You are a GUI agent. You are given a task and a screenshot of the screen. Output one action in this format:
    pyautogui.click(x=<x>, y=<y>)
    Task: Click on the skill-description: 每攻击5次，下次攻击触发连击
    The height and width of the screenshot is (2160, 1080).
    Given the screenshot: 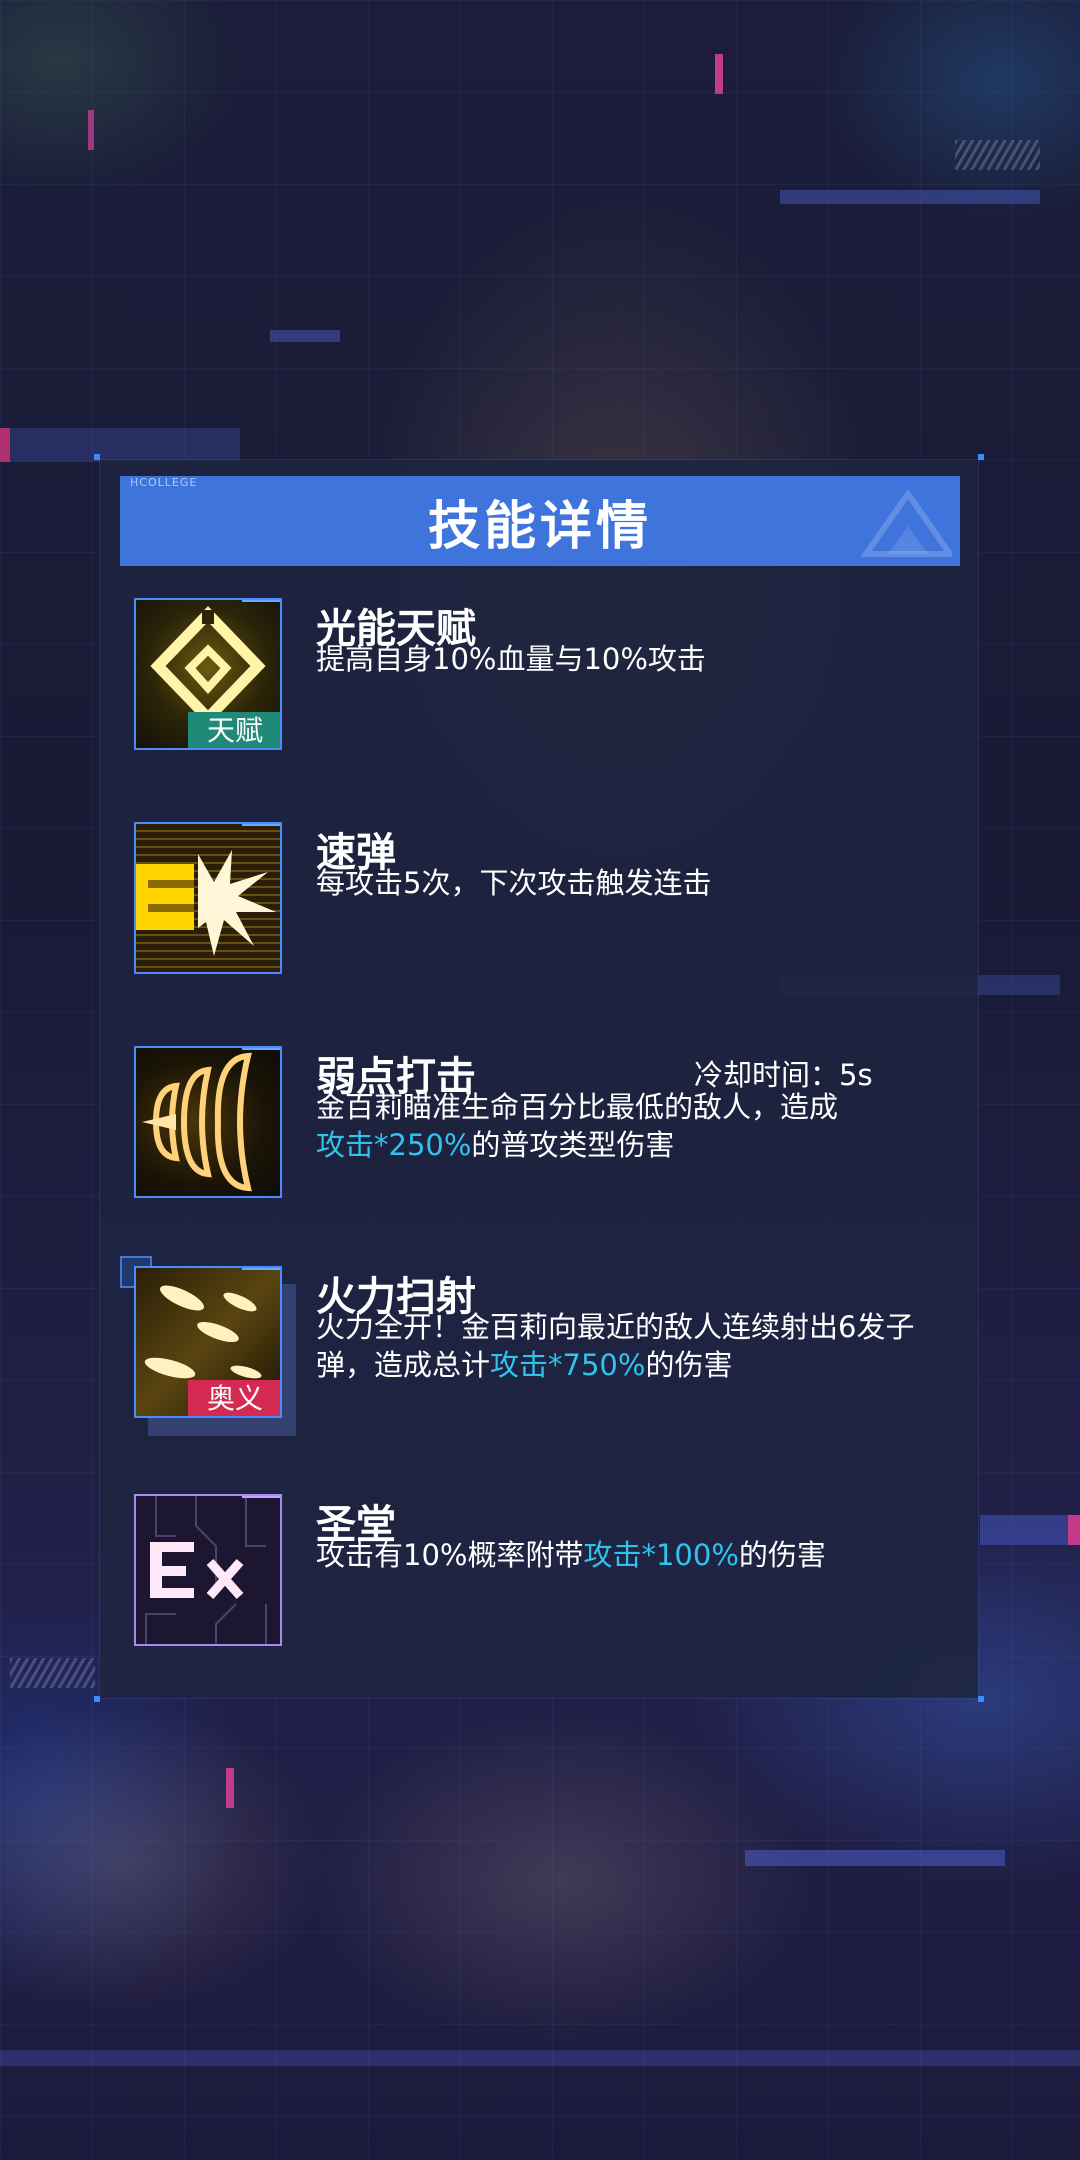 What is the action you would take?
    pyautogui.click(x=514, y=883)
    